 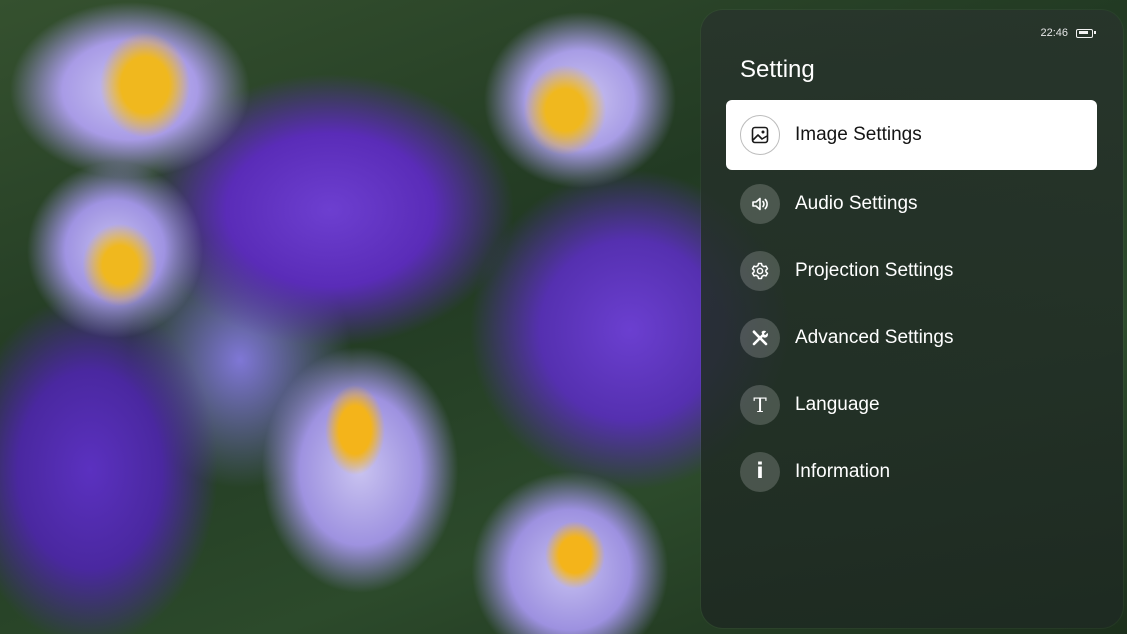 What do you see at coordinates (760, 270) in the screenshot?
I see `gear-icon` at bounding box center [760, 270].